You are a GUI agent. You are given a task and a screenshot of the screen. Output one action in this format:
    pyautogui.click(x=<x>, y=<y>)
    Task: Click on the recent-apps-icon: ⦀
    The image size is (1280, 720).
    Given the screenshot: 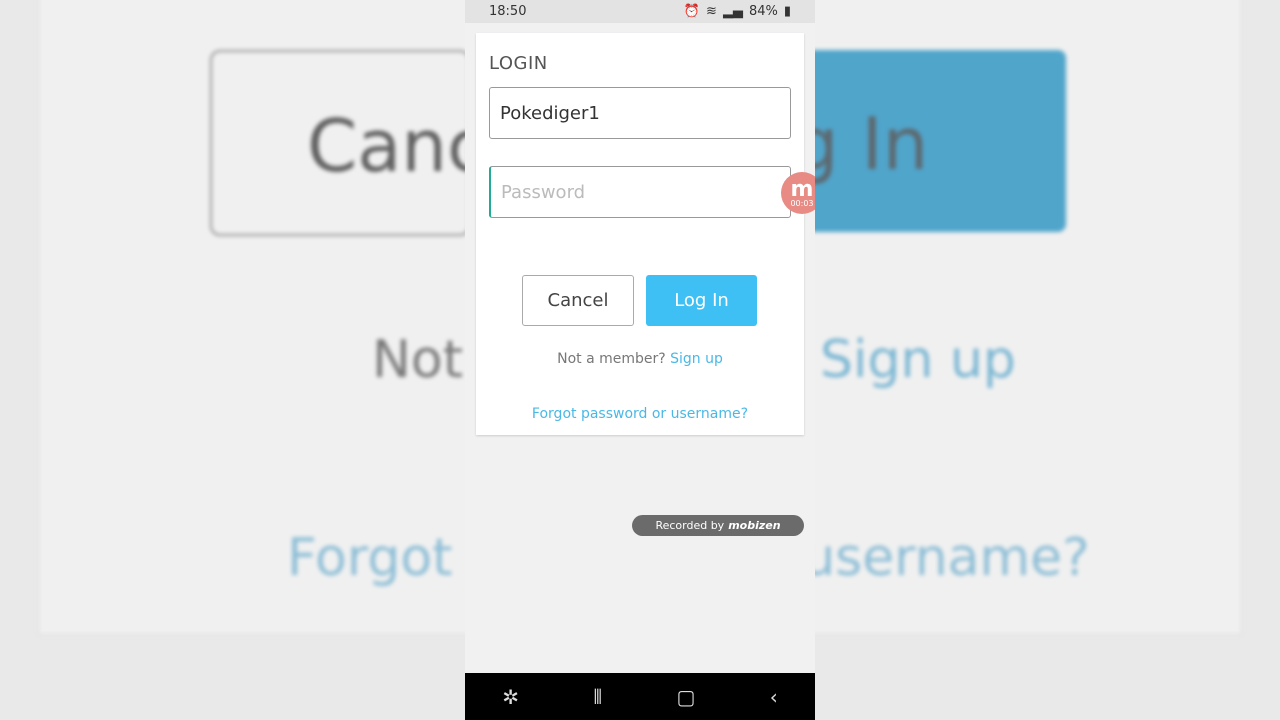 What is the action you would take?
    pyautogui.click(x=597, y=697)
    